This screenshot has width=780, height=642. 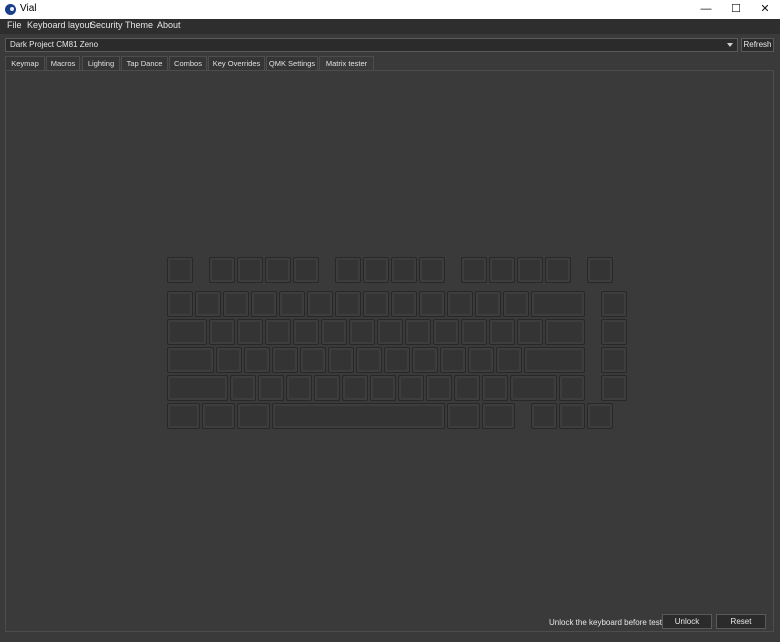 I want to click on tab-keymap: Keymap, so click(x=25, y=63).